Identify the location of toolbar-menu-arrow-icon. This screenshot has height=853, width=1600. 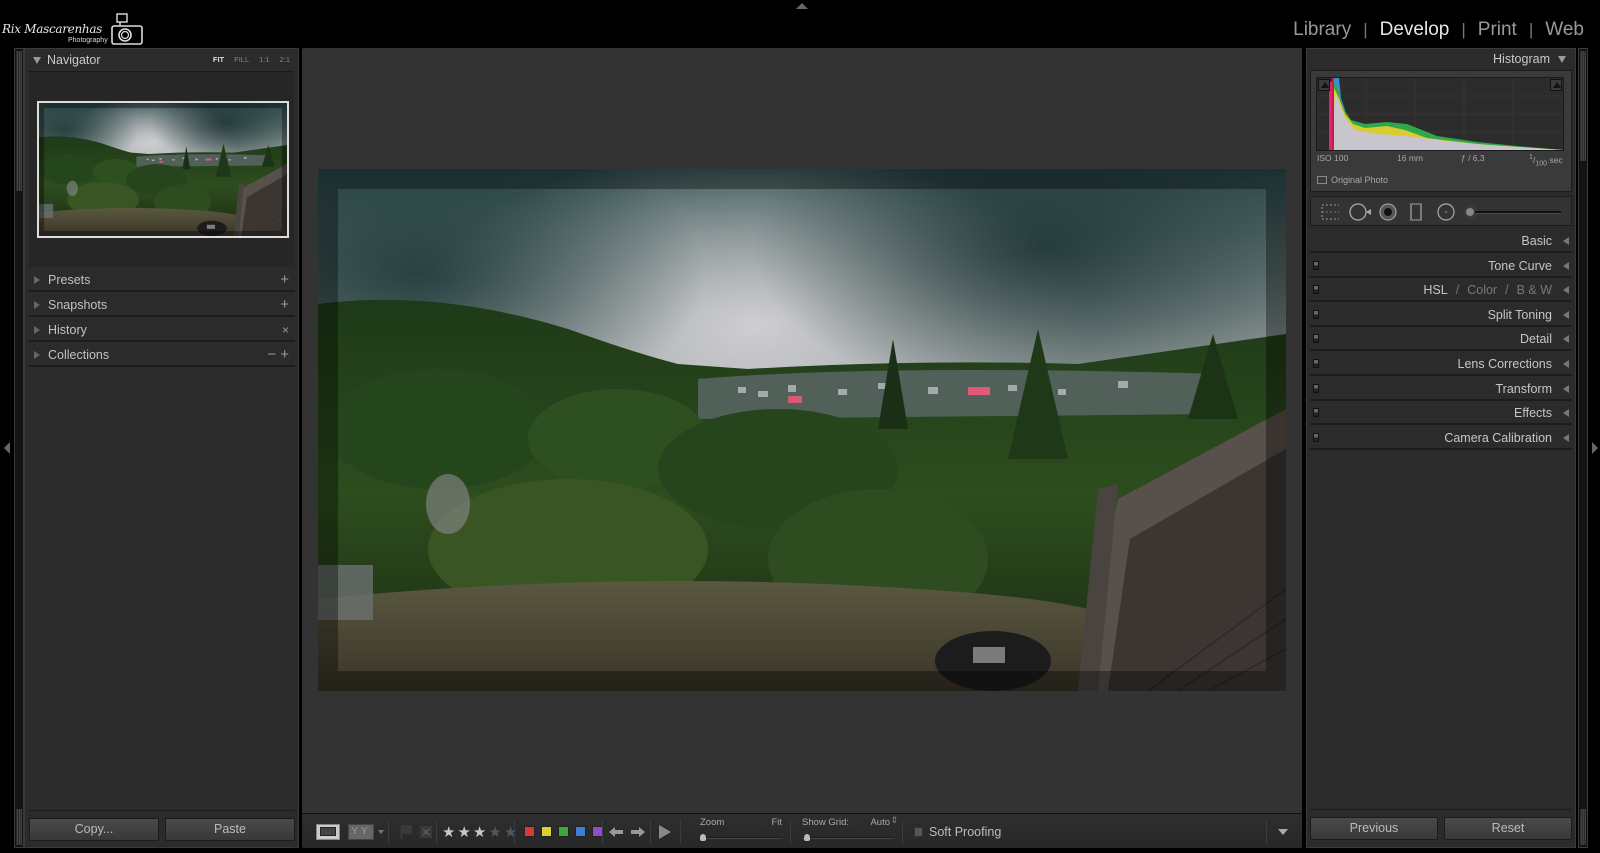
(1283, 831).